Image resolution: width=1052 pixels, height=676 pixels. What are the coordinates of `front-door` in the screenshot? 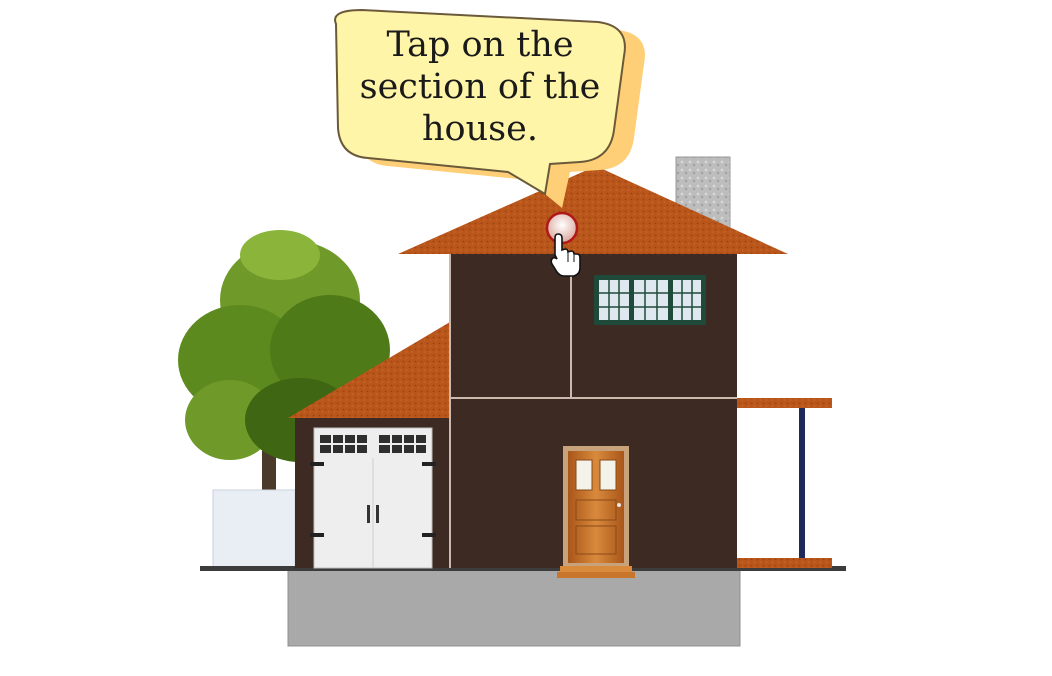 It's located at (596, 512).